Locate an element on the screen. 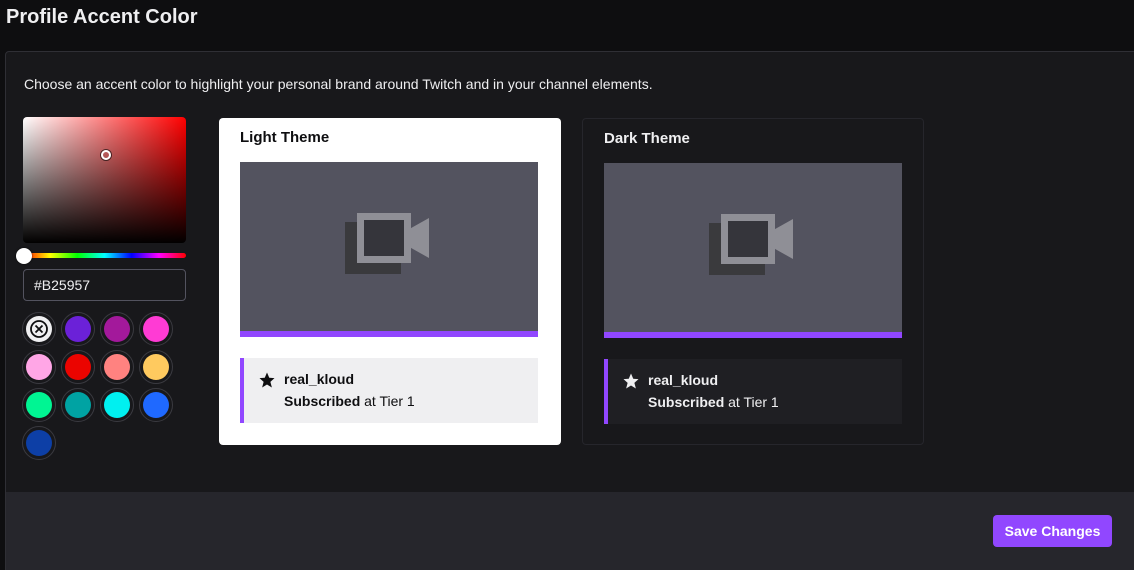 This screenshot has height=570, width=1134. swatch-green is located at coordinates (39, 405).